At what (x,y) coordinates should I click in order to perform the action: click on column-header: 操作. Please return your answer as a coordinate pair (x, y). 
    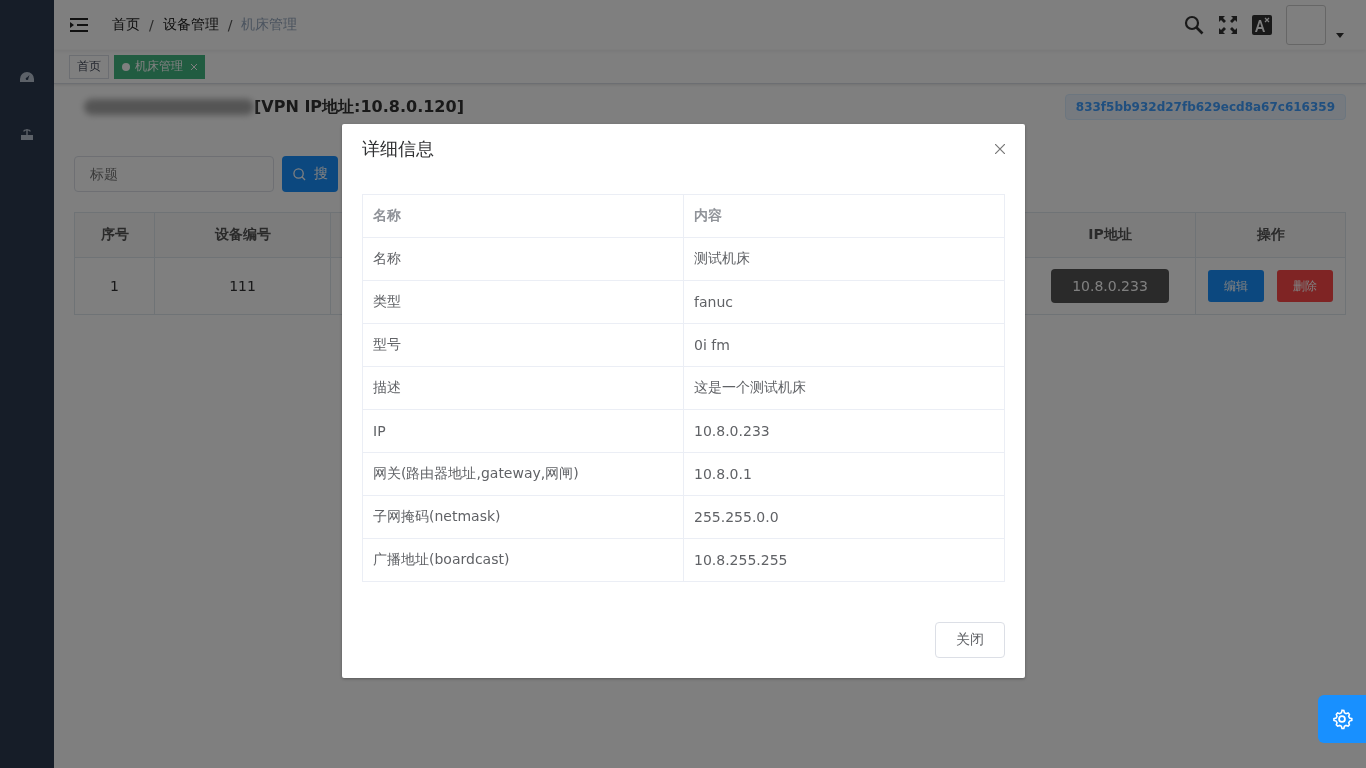
    Looking at the image, I should click on (1271, 235).